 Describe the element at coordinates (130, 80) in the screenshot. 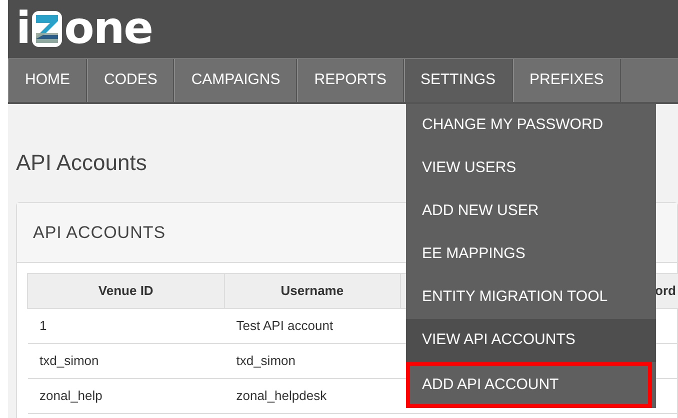

I see `nav-tab: CODES` at that location.